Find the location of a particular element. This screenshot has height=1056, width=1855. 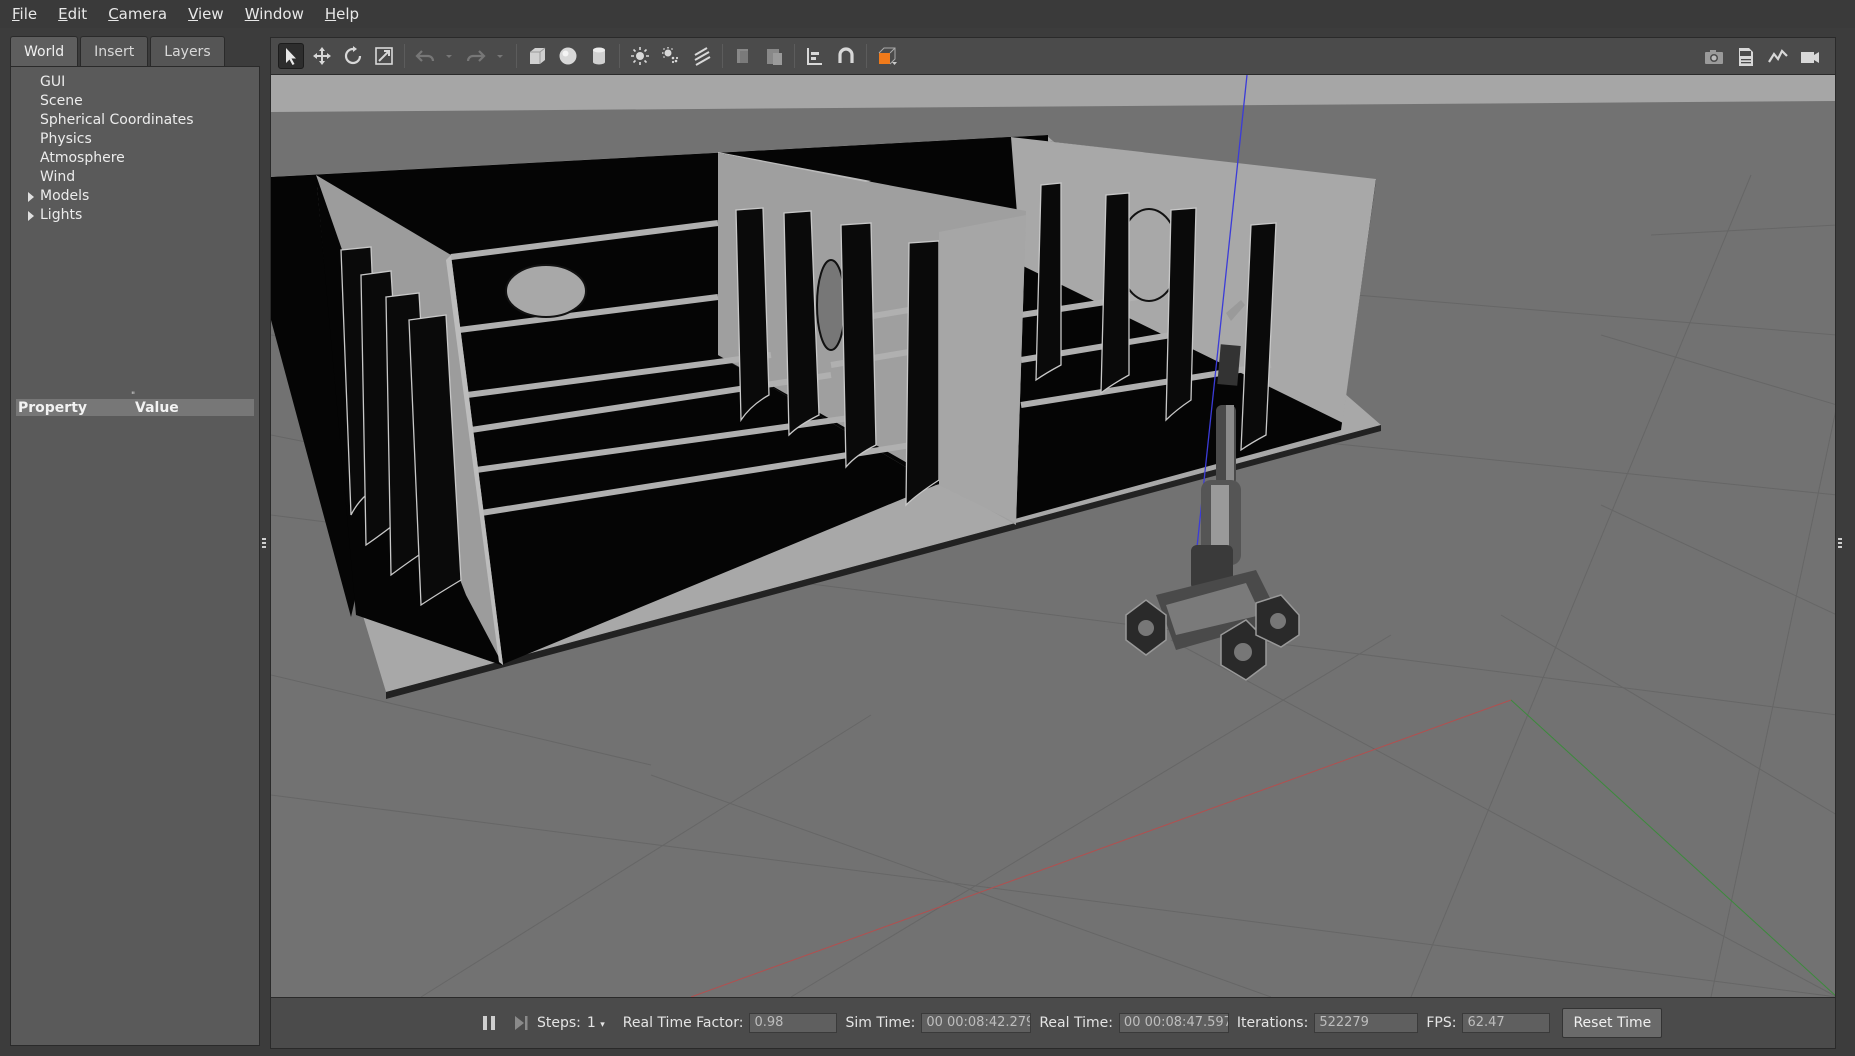

screenshot-icon is located at coordinates (1714, 57).